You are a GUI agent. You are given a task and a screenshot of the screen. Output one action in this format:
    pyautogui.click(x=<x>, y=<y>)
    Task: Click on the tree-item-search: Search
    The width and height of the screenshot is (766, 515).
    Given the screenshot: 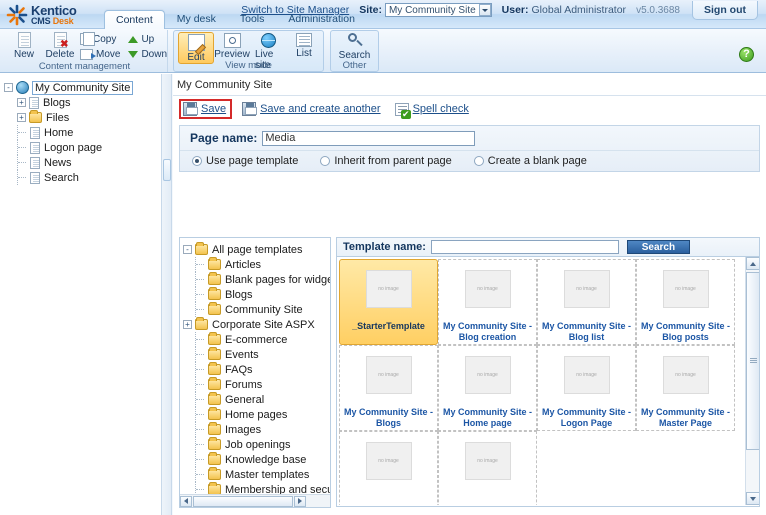 What is the action you would take?
    pyautogui.click(x=80, y=177)
    